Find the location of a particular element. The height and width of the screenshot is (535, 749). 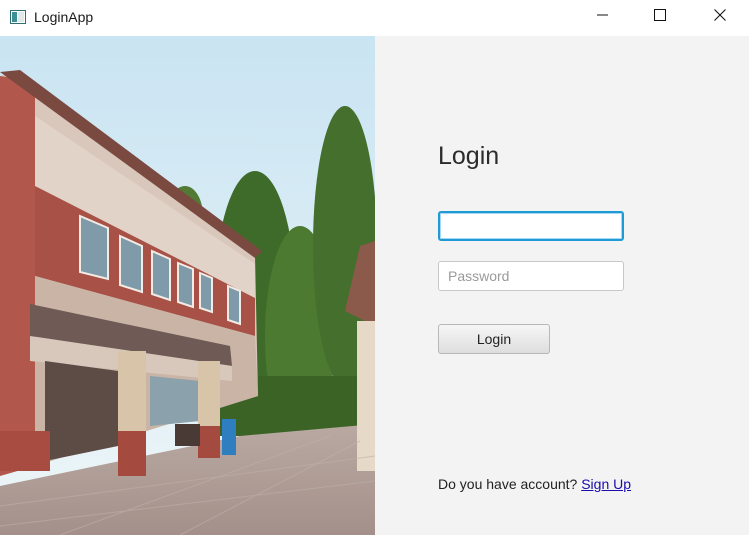

close-button is located at coordinates (720, 17).